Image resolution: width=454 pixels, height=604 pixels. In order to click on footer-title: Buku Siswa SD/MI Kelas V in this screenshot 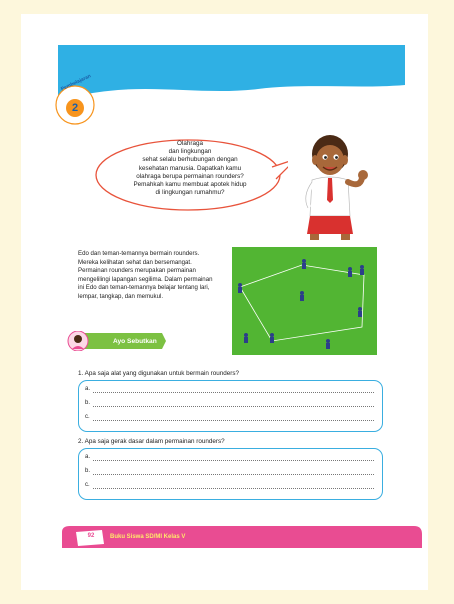, I will do `click(148, 537)`.